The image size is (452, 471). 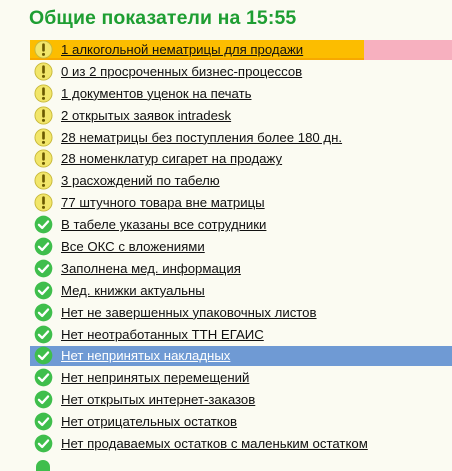 I want to click on indicator-row: Все ОКС с вложениями, so click(x=226, y=247).